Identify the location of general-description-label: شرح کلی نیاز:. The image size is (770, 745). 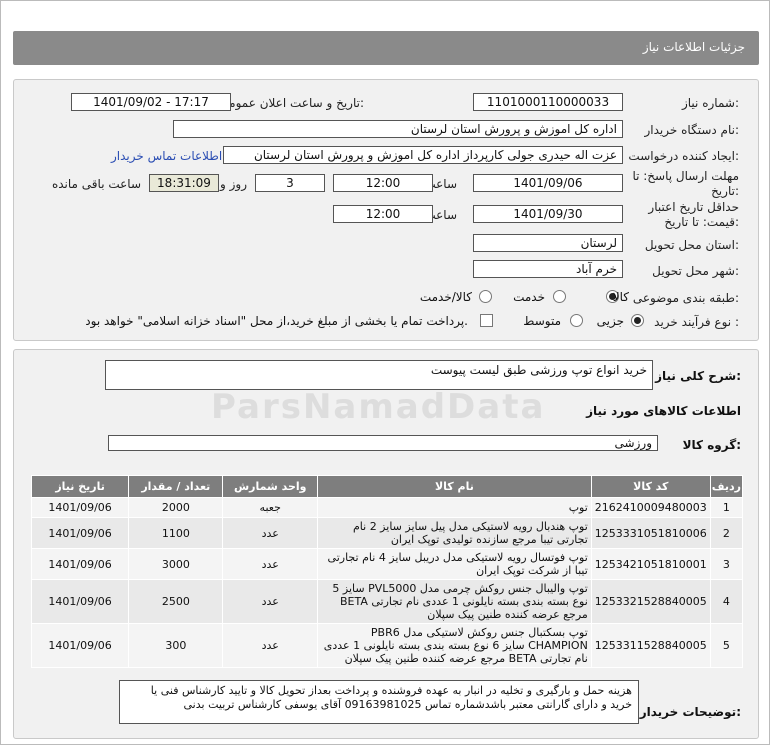
(698, 376).